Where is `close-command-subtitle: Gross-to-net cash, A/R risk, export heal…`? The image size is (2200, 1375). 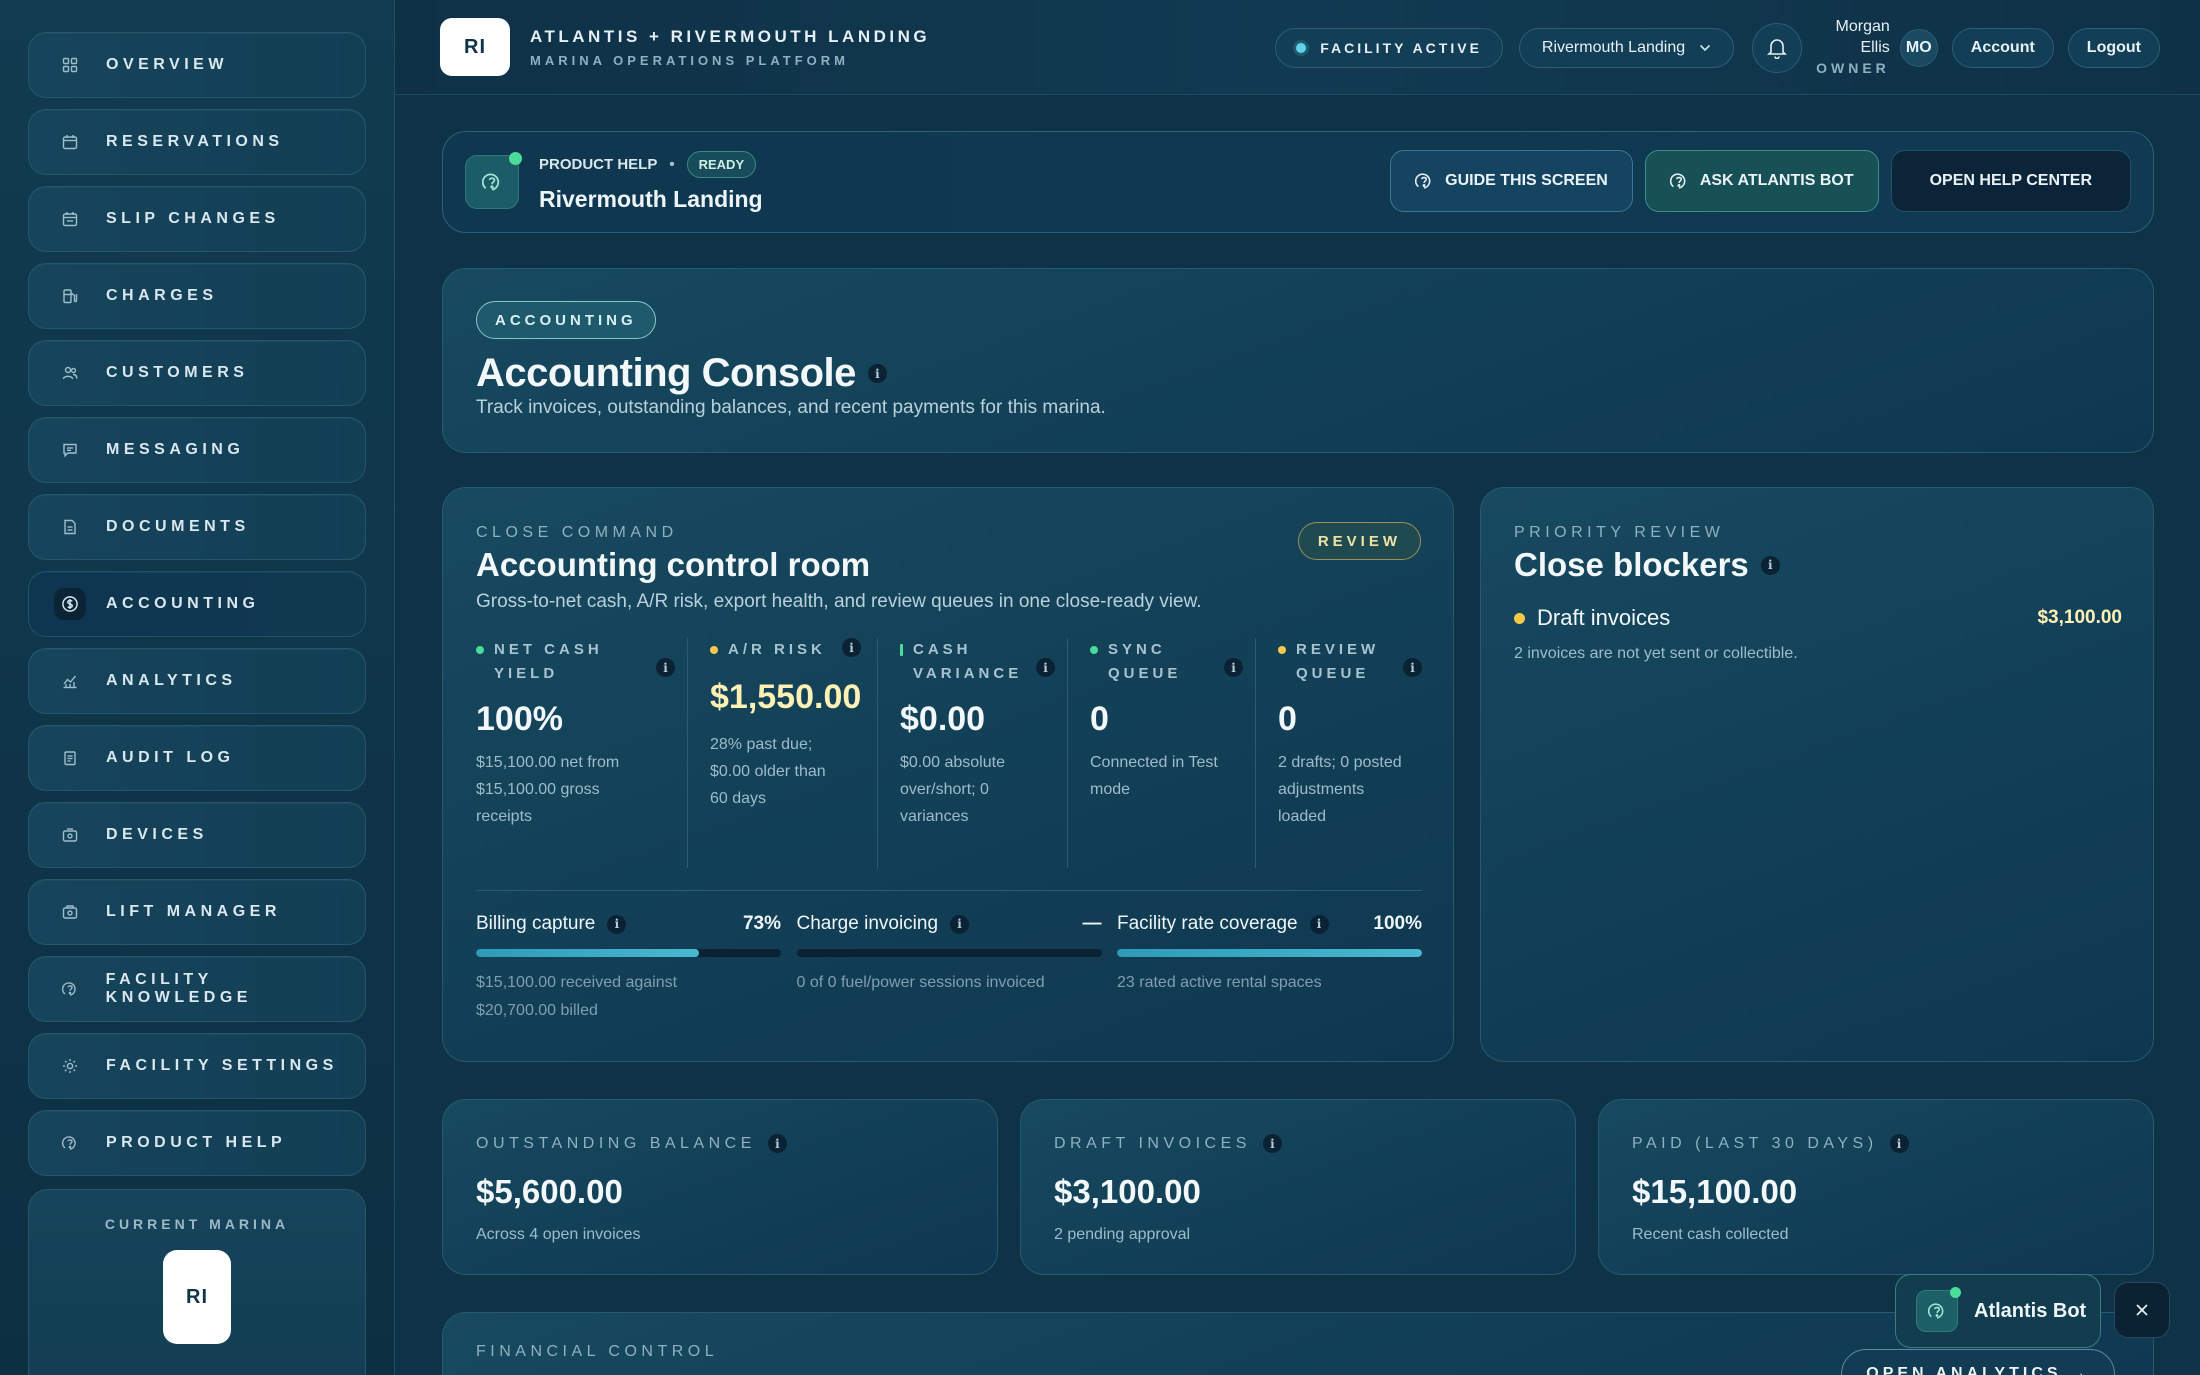 close-command-subtitle: Gross-to-net cash, A/R risk, export heal… is located at coordinates (839, 601).